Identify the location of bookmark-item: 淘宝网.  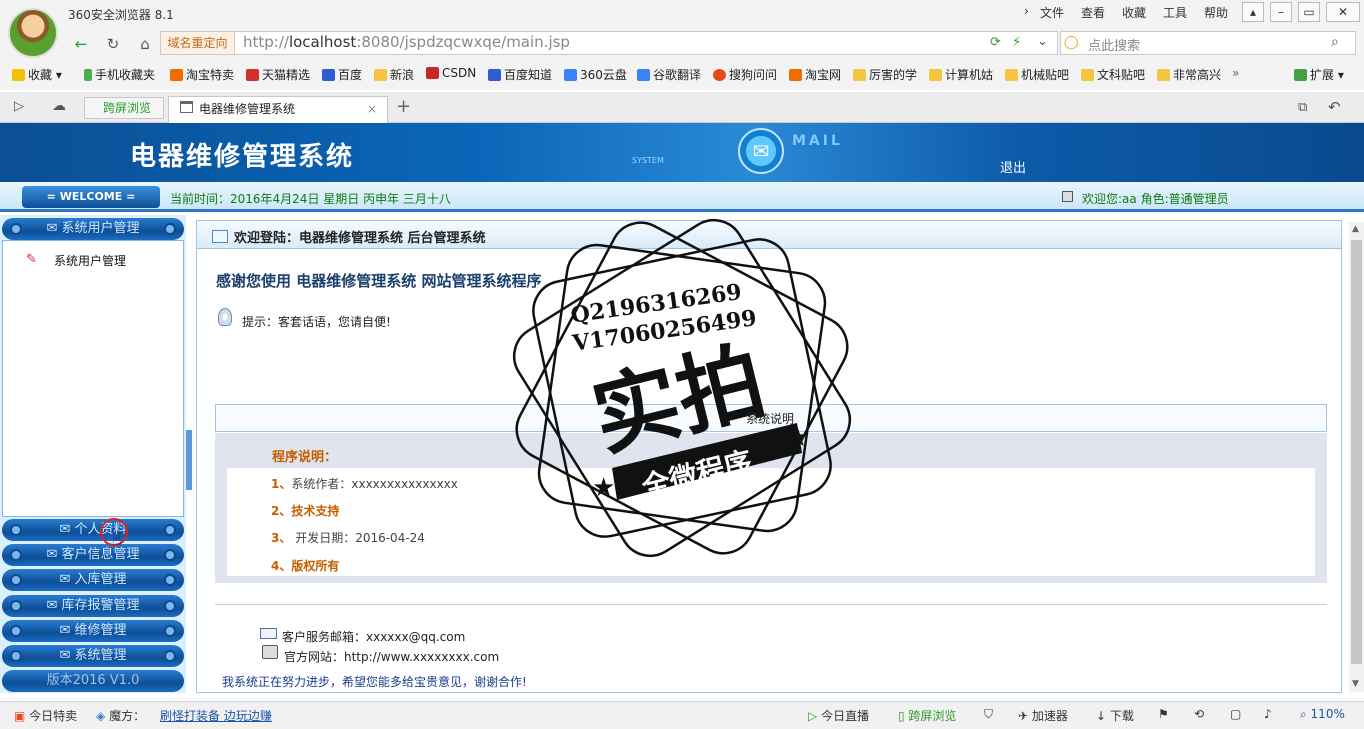
(815, 74).